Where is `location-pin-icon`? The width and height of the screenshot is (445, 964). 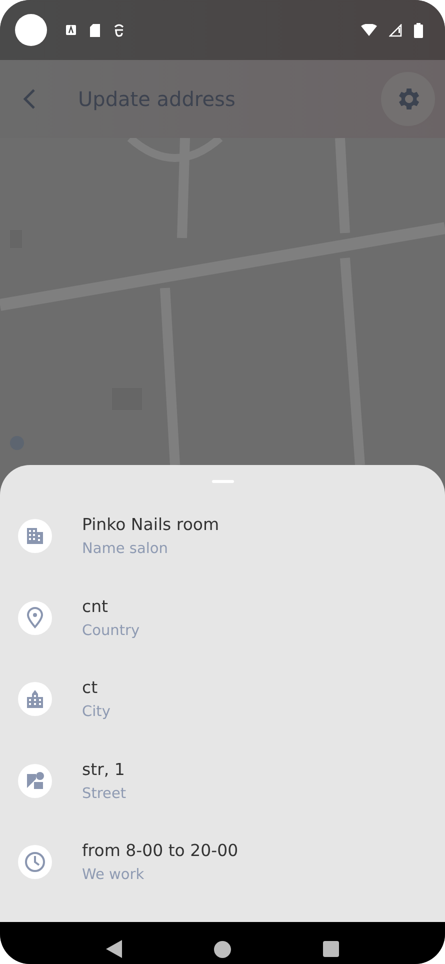 location-pin-icon is located at coordinates (35, 617).